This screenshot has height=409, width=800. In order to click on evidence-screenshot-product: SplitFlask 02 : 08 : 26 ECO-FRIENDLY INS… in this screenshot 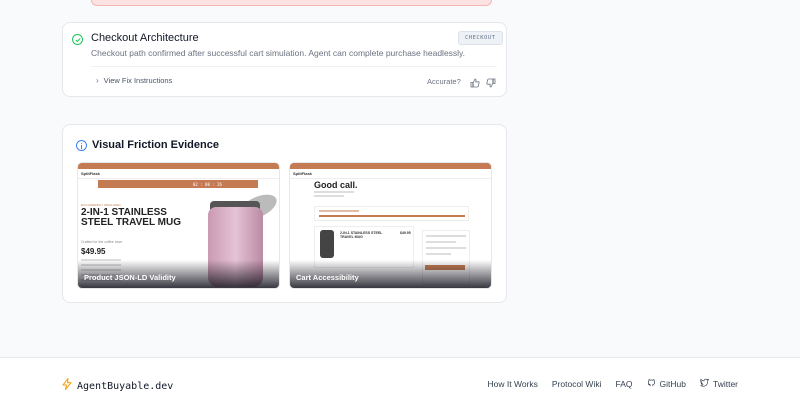, I will do `click(178, 225)`.